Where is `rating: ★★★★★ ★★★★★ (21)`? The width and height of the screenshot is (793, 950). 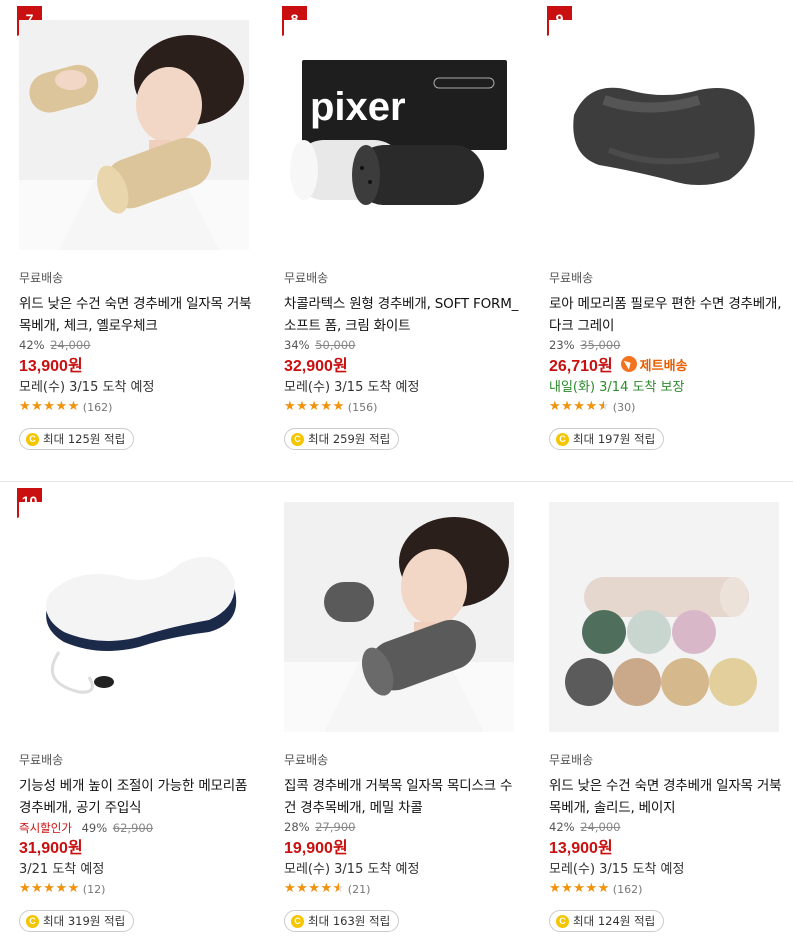
rating: ★★★★★ ★★★★★ (21) is located at coordinates (327, 889).